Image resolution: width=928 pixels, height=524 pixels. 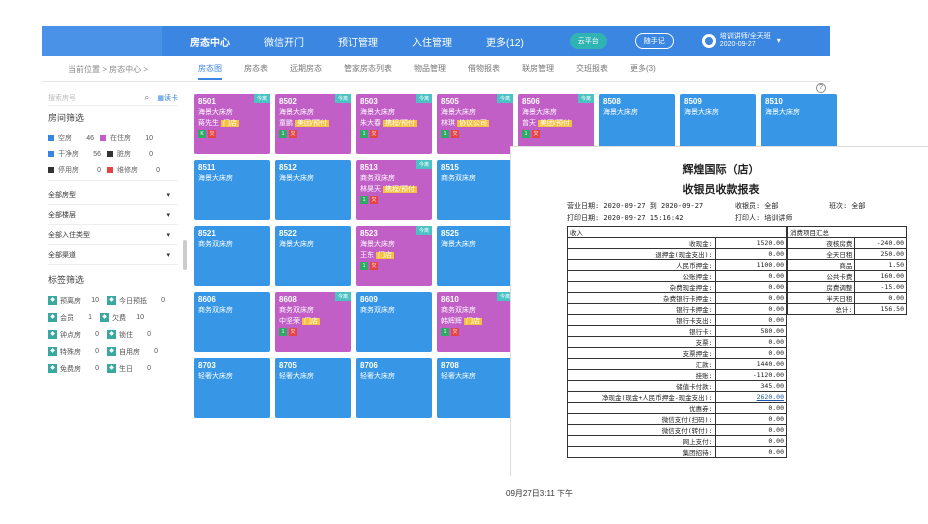 What do you see at coordinates (133, 335) in the screenshot?
I see `tag-filter-item: ◆ 锁住 0` at bounding box center [133, 335].